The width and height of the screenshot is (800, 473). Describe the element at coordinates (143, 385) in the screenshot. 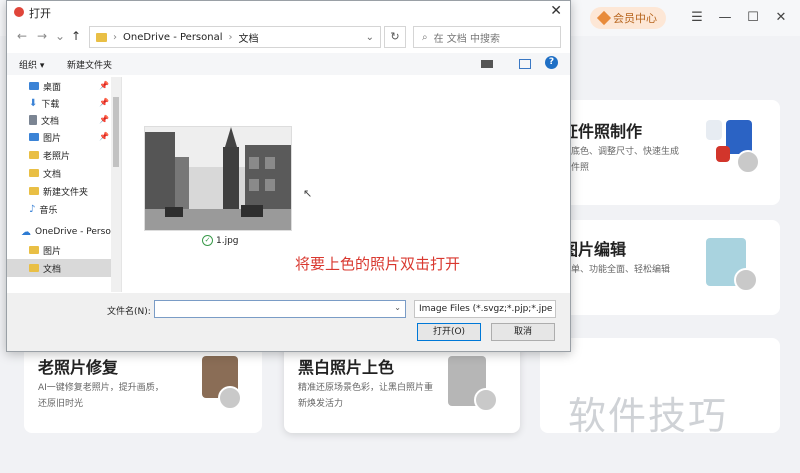

I see `old-photo-repair-card: 老照片修复 AI一键修复老照片，提升画质，还原旧时光` at that location.